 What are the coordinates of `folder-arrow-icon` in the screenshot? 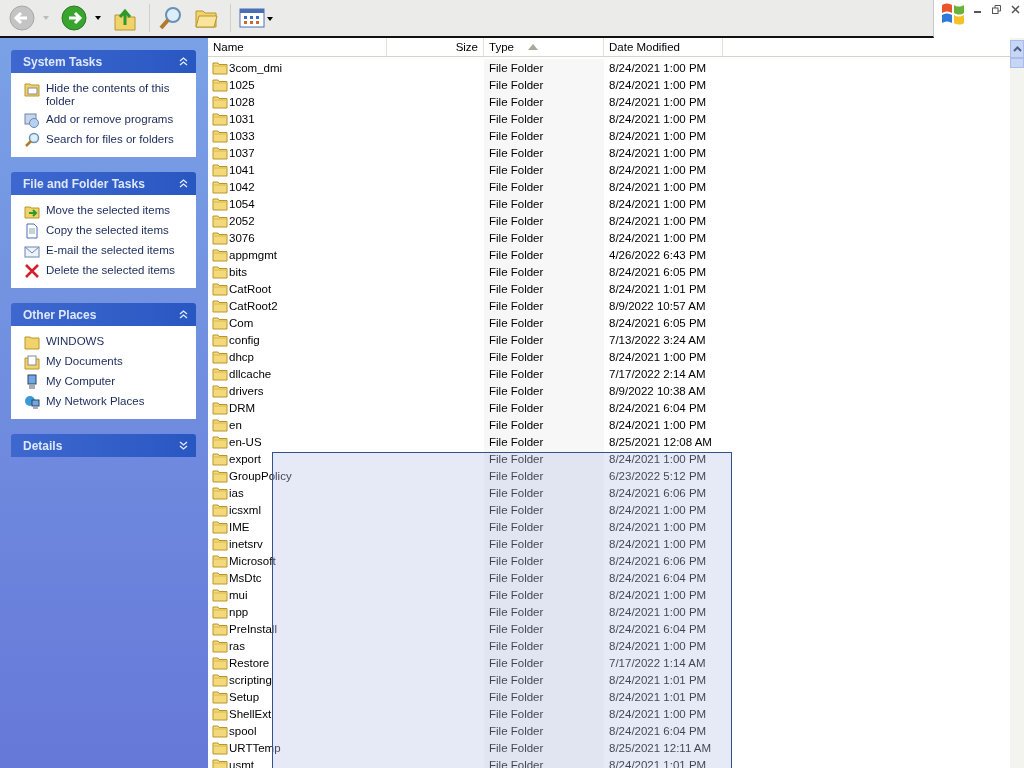 It's located at (32, 211).